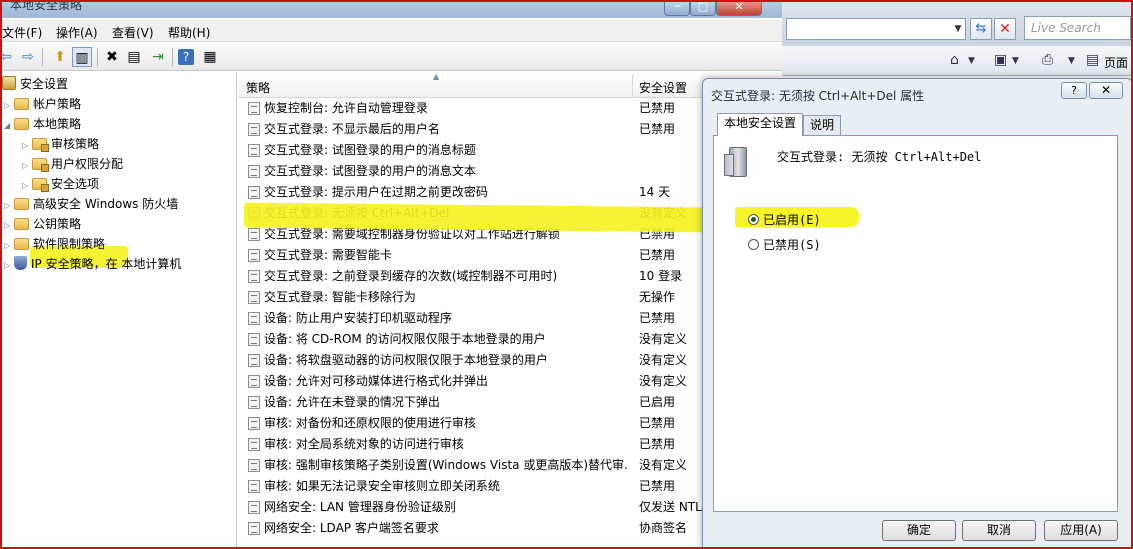 Image resolution: width=1133 pixels, height=549 pixels. I want to click on table-row: 设备: 将软盘驱动器的访问权限仅限于本地登录的用户 没有定义, so click(510, 360).